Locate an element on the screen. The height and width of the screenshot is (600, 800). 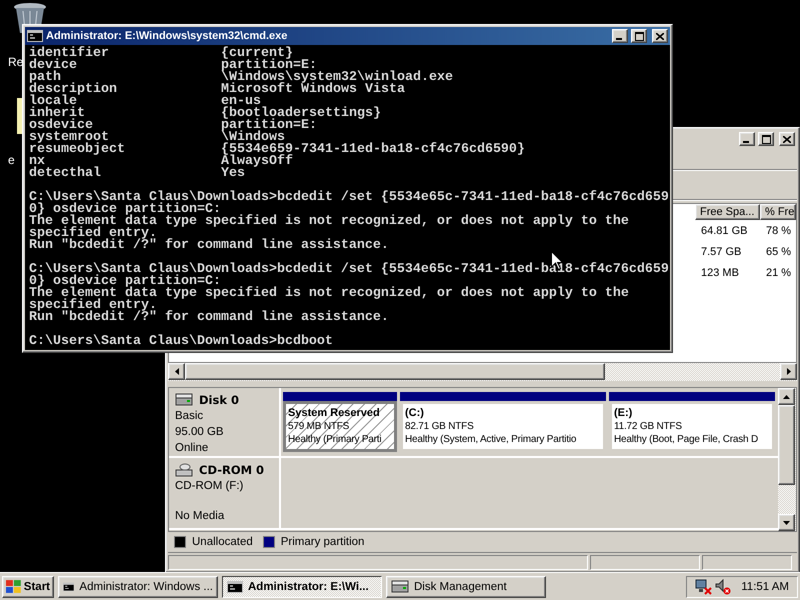
partition: (E:) 11.72 GB NTFS Healthy (Boot, Page File, Crash D is located at coordinates (692, 426).